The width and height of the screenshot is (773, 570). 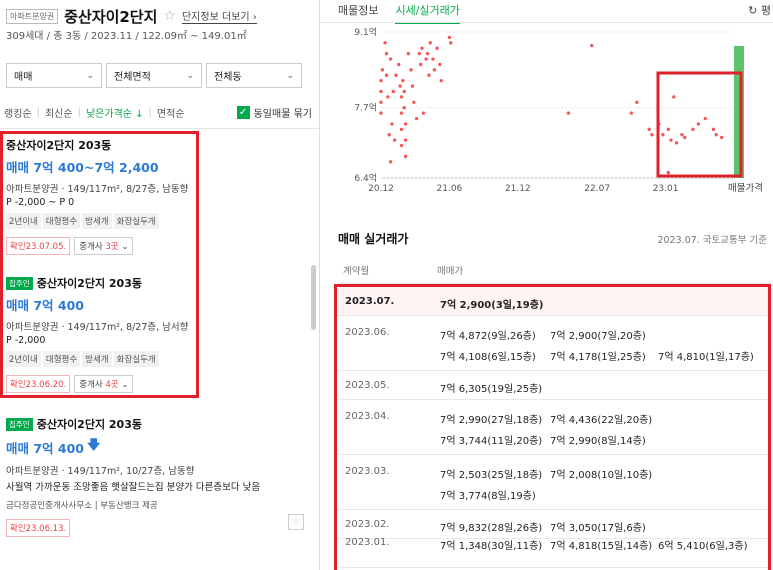 I want to click on trade-type-select: 매매 ⌄, so click(x=54, y=75).